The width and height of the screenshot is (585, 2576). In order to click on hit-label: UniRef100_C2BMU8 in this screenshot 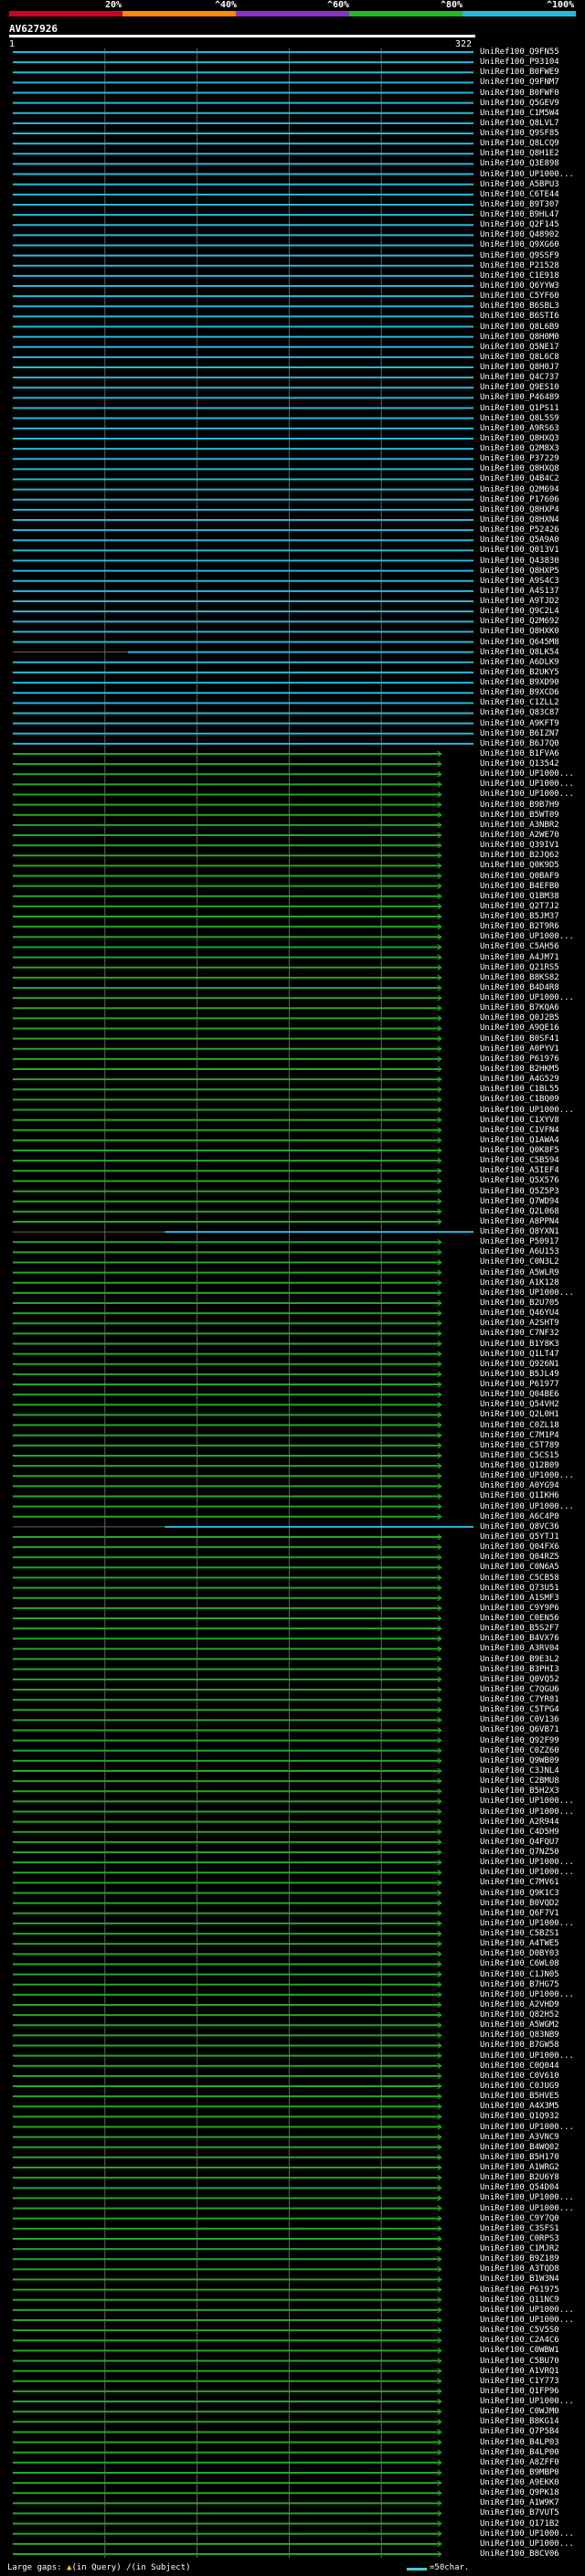, I will do `click(519, 1781)`.